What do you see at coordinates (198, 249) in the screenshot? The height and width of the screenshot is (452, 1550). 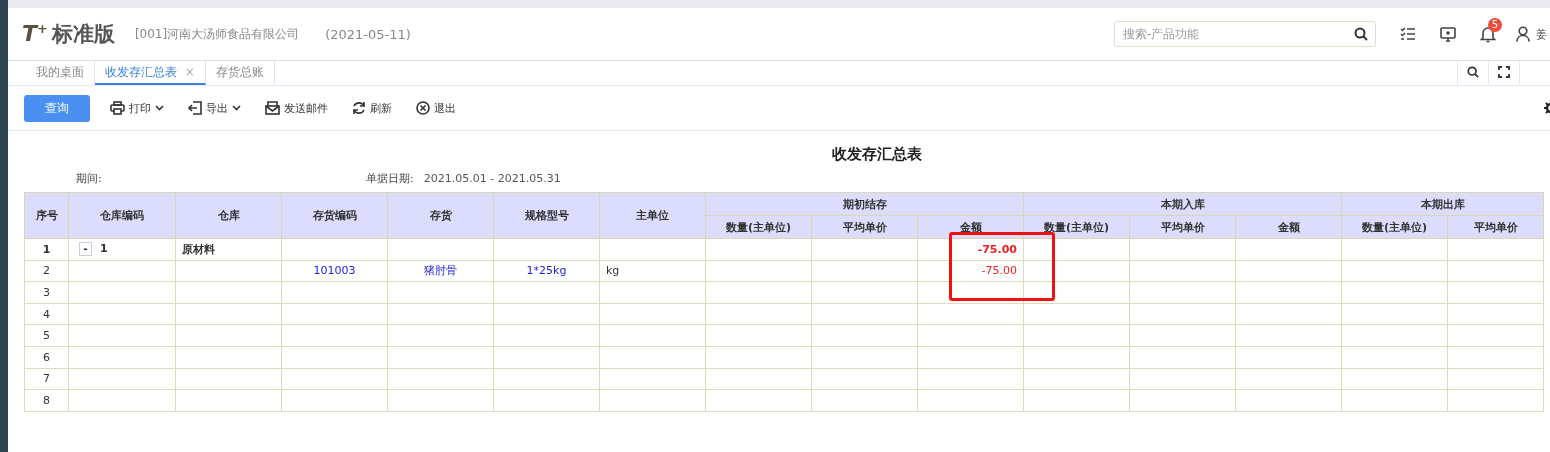 I see `table-cell: 原材料` at bounding box center [198, 249].